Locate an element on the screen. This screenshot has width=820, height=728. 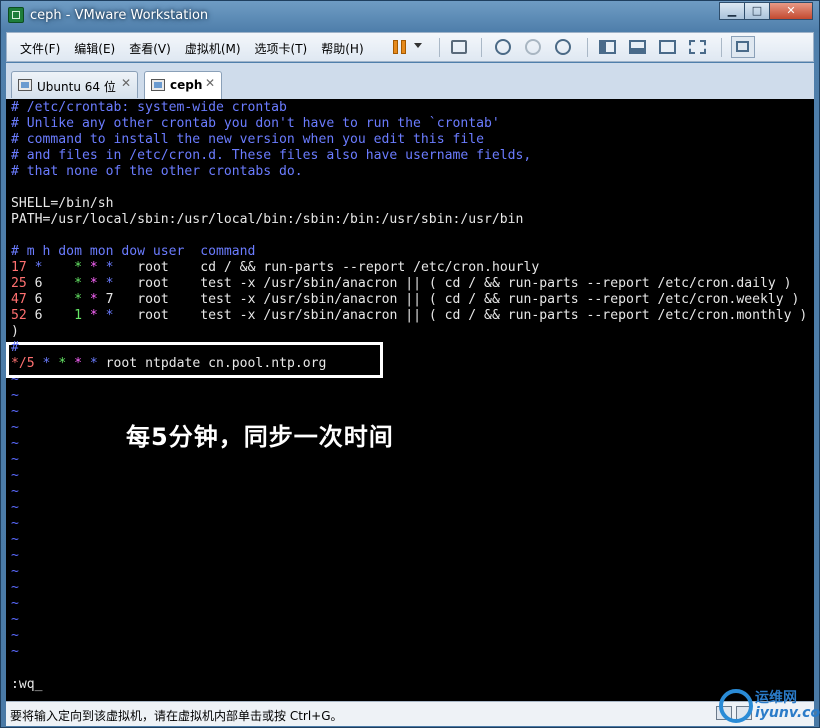
title-bar: ceph - VMware Workstation ▁ □ ✕ is located at coordinates (410, 16).